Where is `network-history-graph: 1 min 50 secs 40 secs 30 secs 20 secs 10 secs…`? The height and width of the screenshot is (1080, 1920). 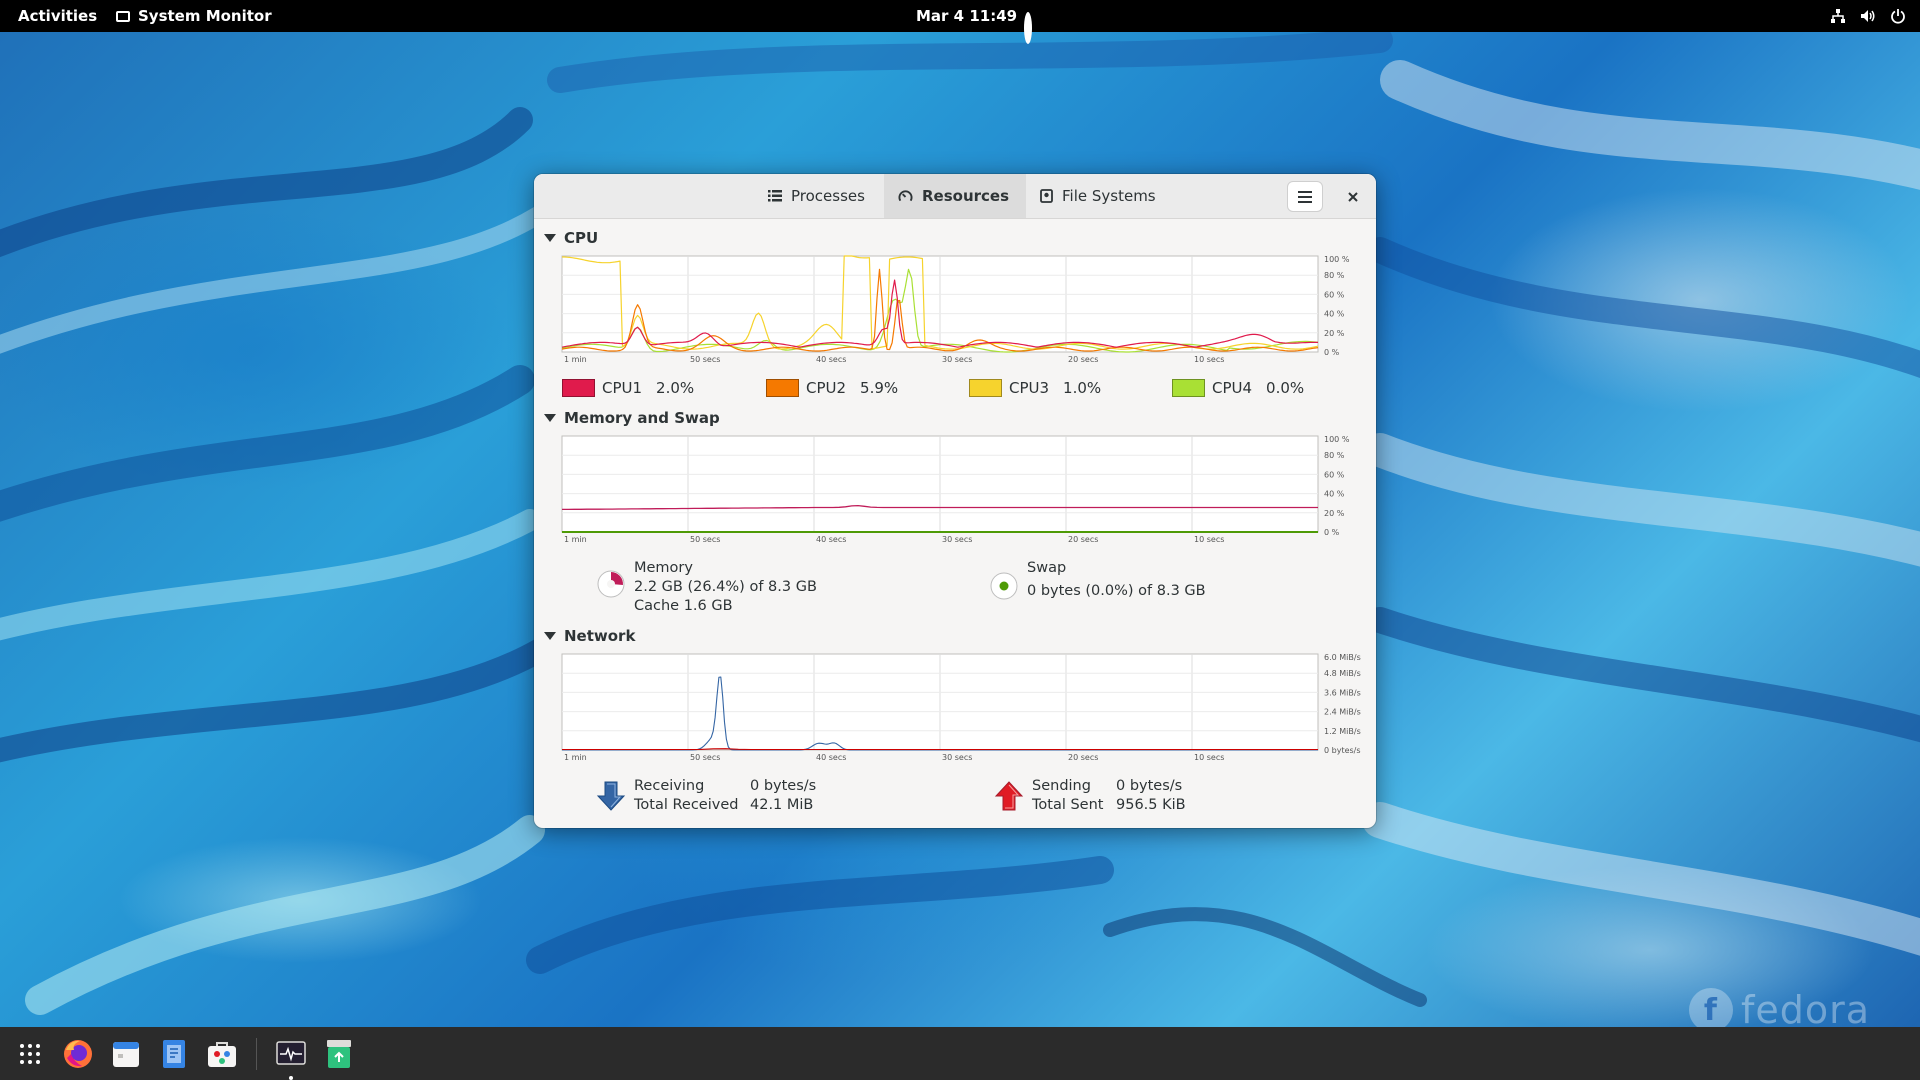
network-history-graph: 1 min 50 secs 40 secs 30 secs 20 secs 10 secs… is located at coordinates (968, 708).